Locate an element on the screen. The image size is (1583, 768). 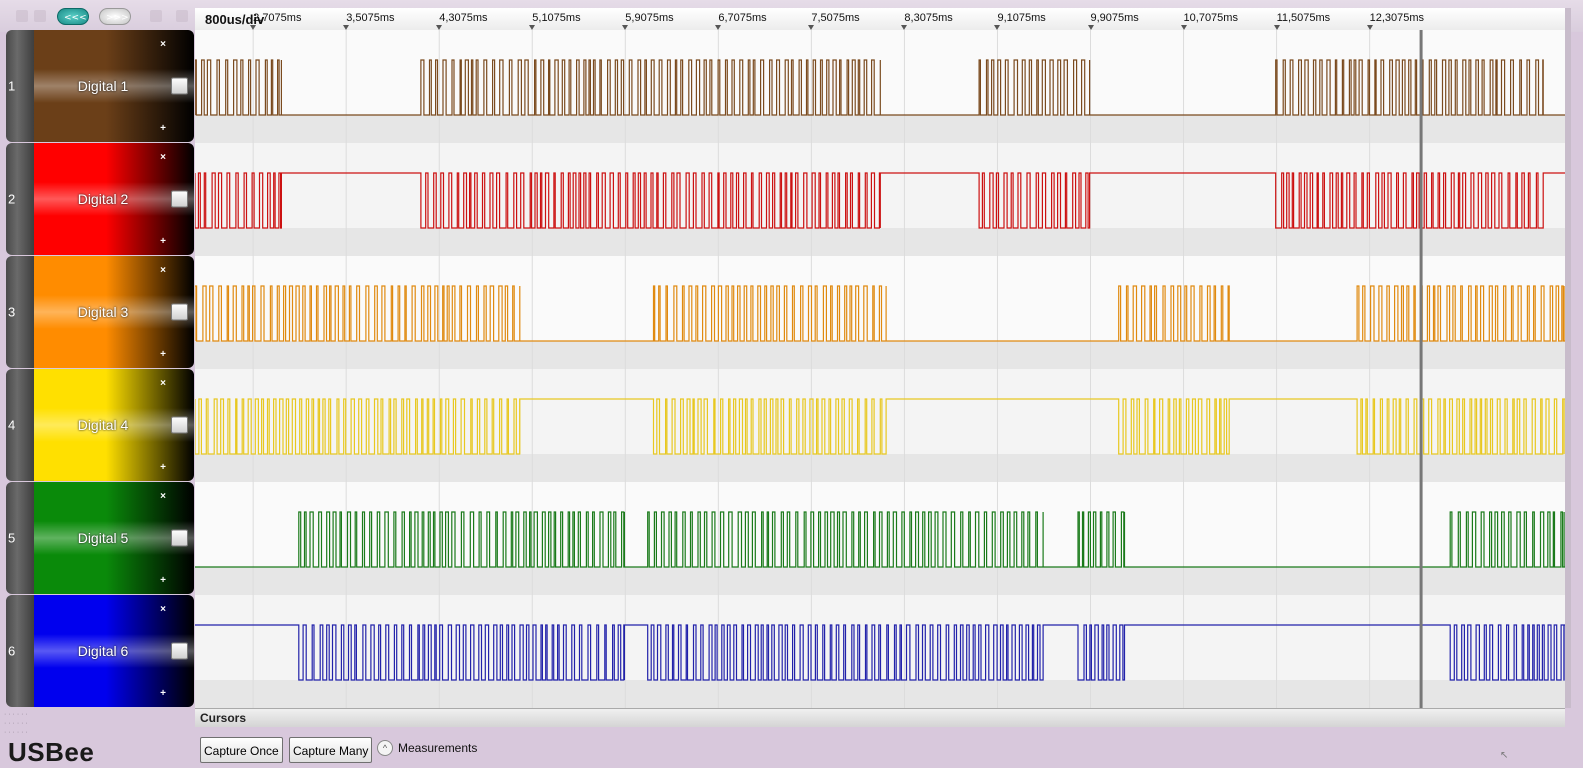
channel-header-6: 6 × Digital 6 + is located at coordinates (100, 651).